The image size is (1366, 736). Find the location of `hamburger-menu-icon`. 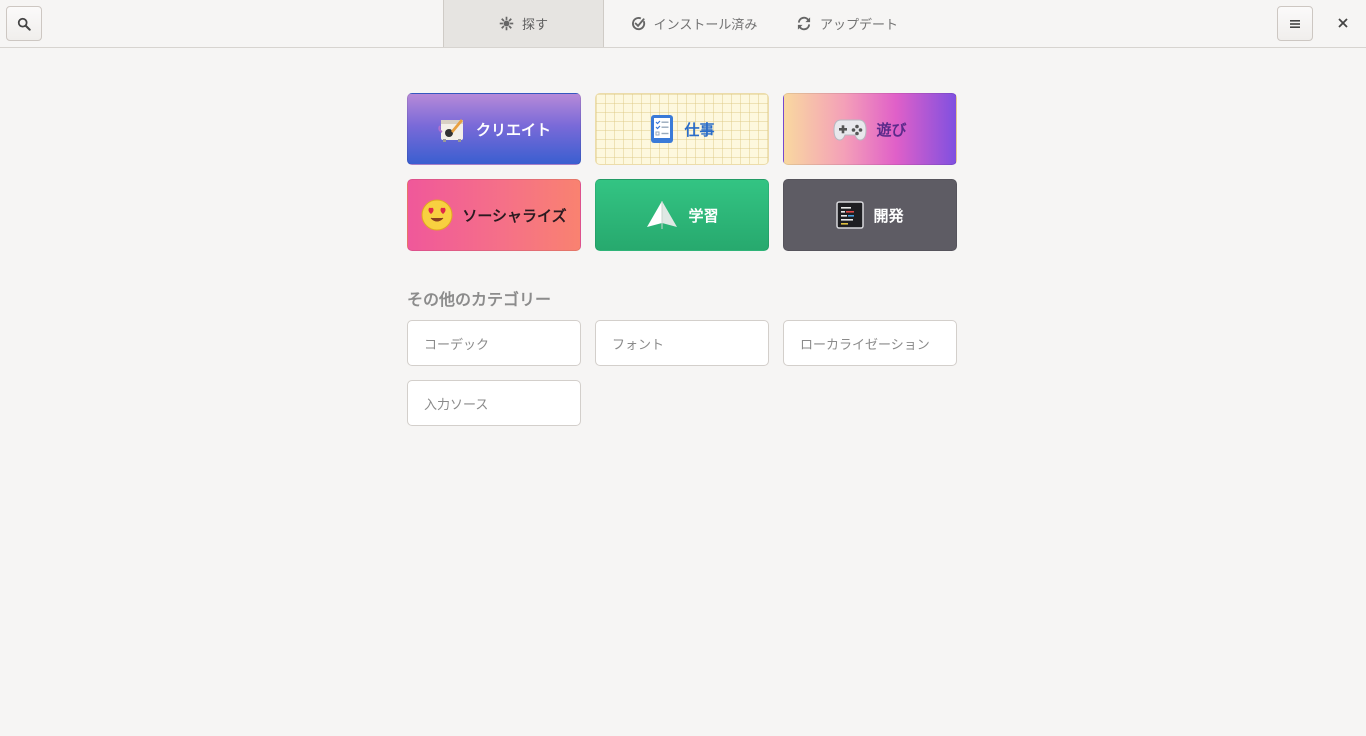

hamburger-menu-icon is located at coordinates (1295, 23).